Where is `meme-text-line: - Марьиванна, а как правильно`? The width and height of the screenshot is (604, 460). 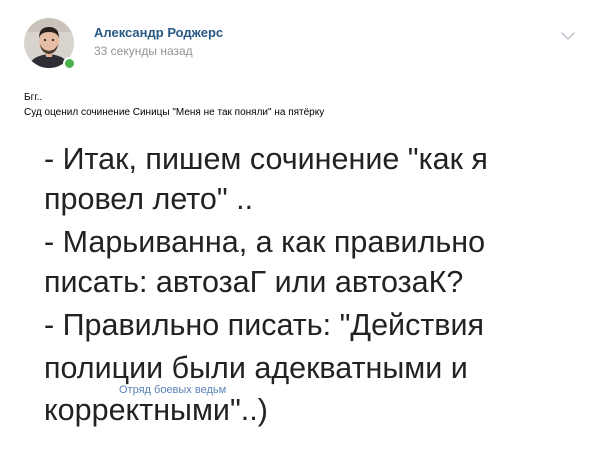
meme-text-line: - Марьиванна, а как правильно is located at coordinates (265, 242).